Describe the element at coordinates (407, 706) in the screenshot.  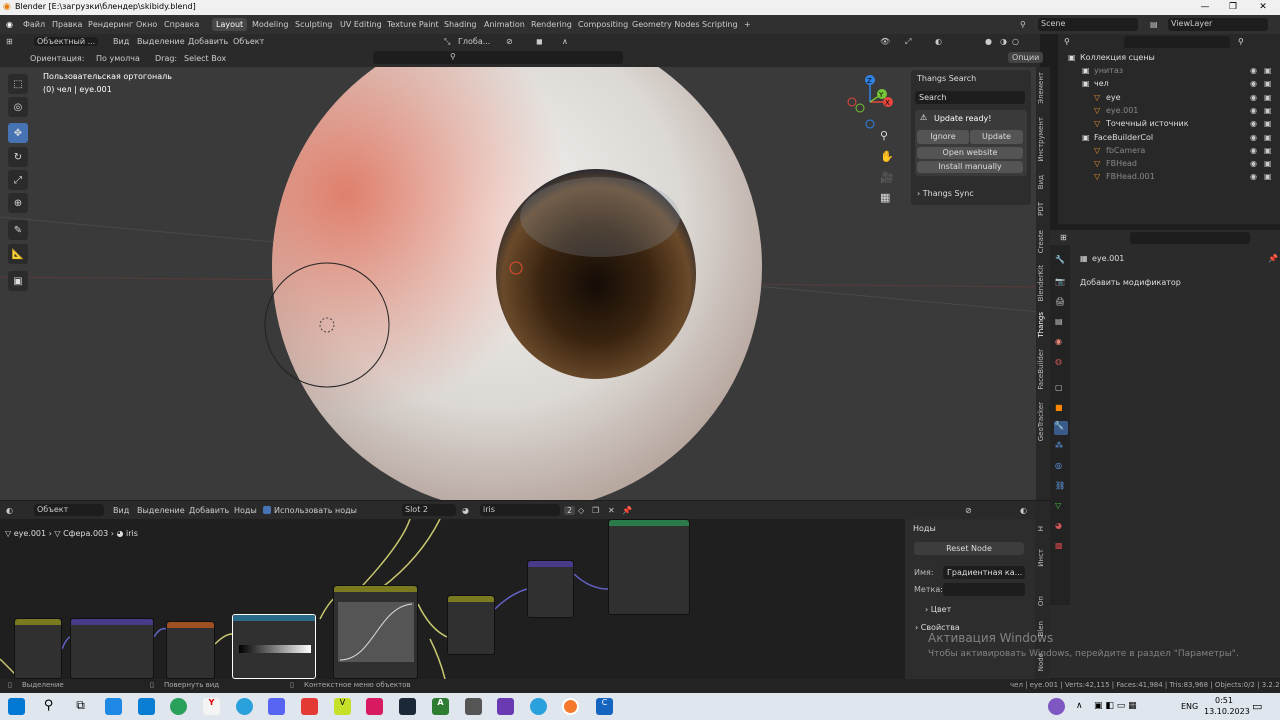
I see `steam-icon` at that location.